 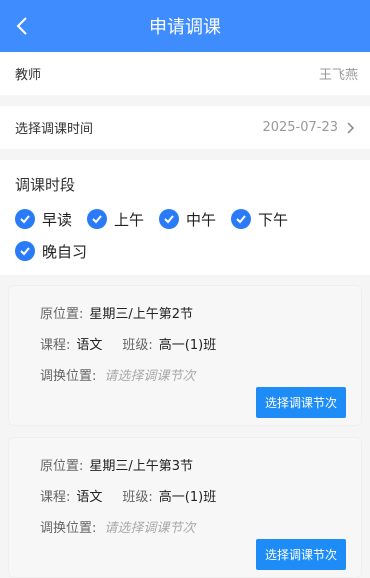 I want to click on period-option-label: 晚自习, so click(x=65, y=251).